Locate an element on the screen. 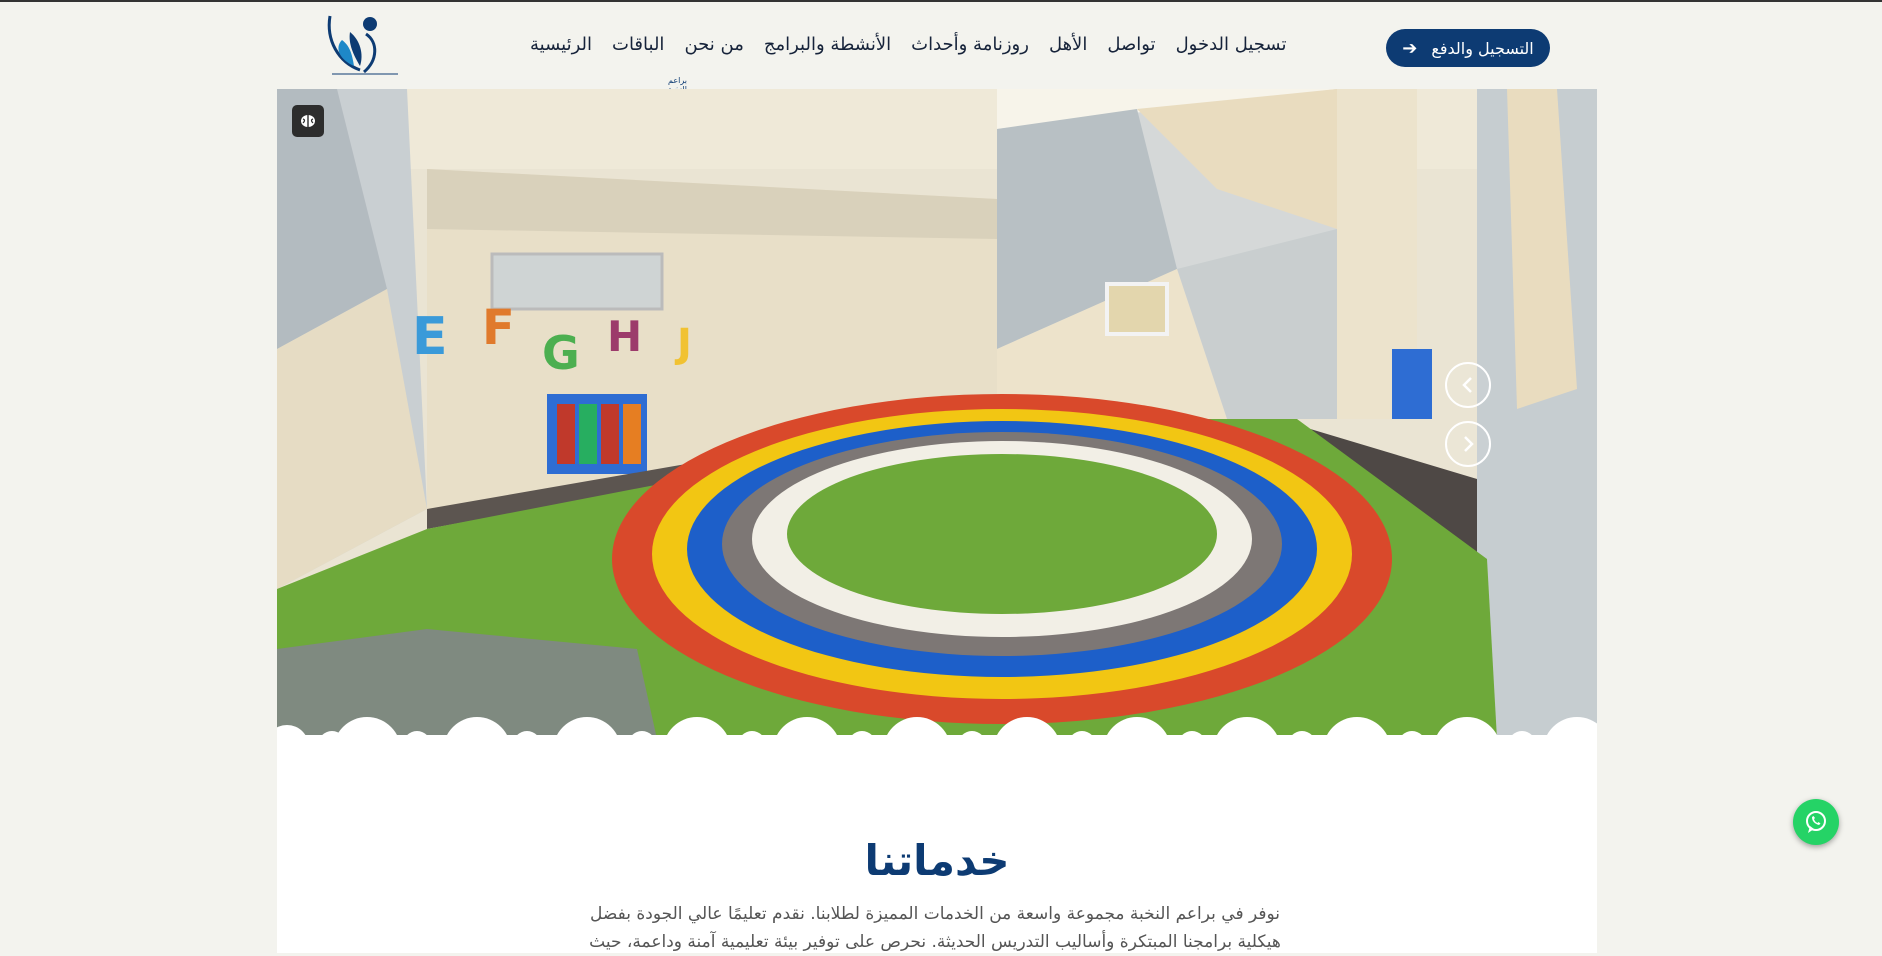 This screenshot has width=1882, height=956. svg-text: J is located at coordinates (683, 344).